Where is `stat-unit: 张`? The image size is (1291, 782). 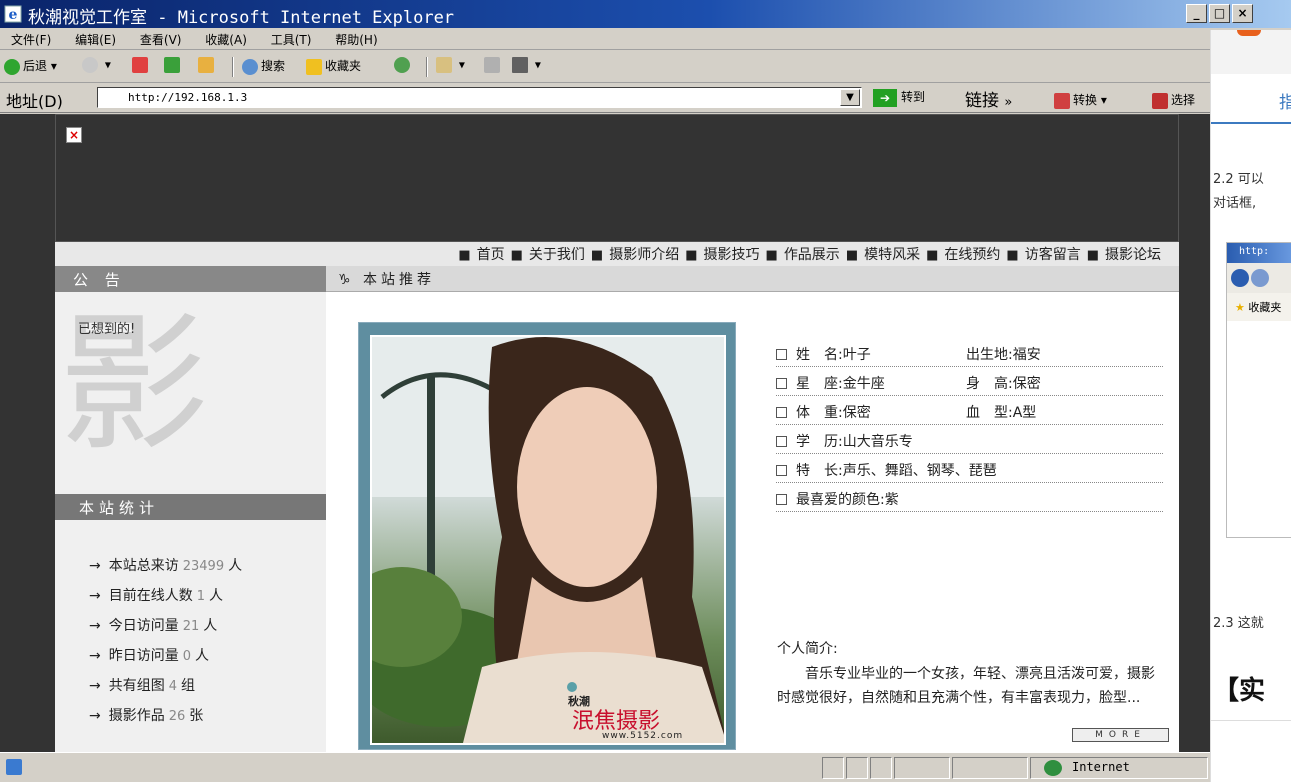 stat-unit: 张 is located at coordinates (196, 716).